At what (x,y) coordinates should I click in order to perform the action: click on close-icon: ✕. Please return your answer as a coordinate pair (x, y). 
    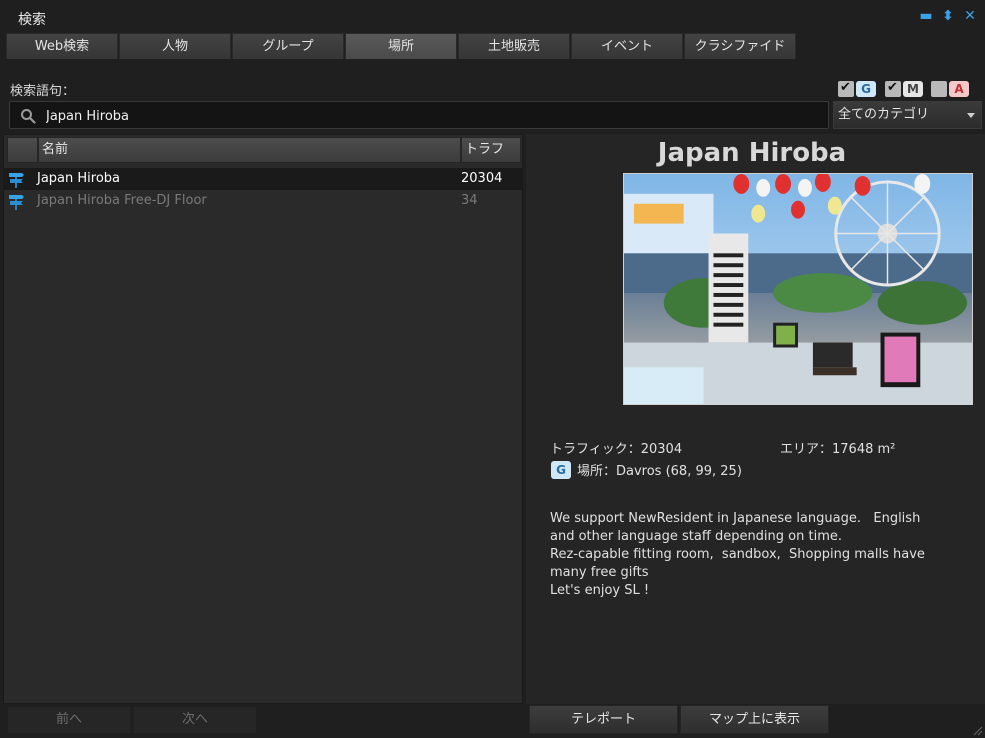
    Looking at the image, I should click on (970, 16).